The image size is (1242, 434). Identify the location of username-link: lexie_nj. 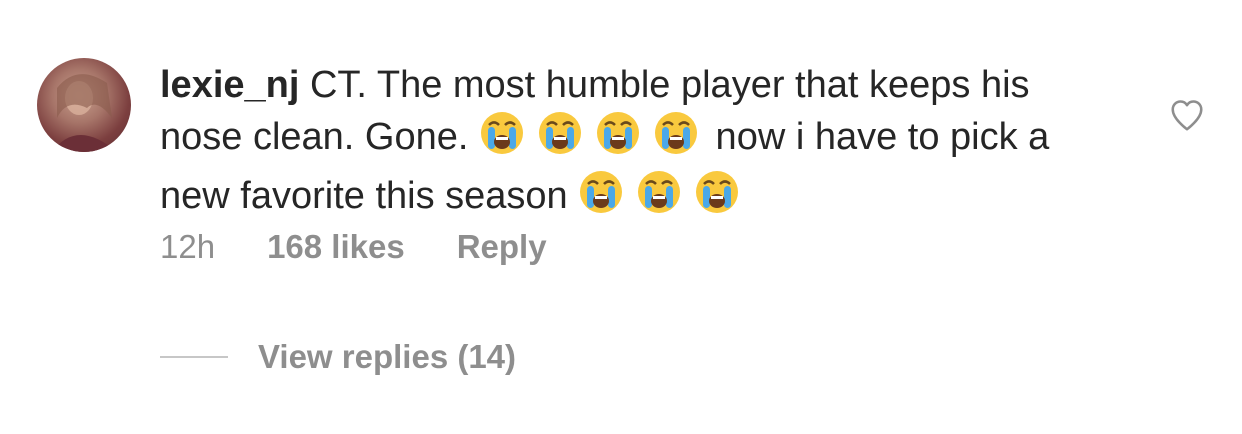
(229, 85).